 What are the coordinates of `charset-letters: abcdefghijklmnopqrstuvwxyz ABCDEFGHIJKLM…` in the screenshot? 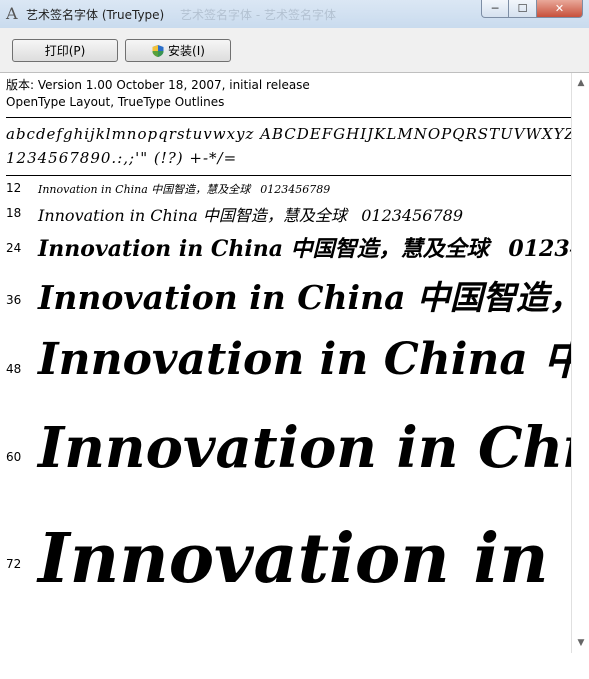 It's located at (288, 134).